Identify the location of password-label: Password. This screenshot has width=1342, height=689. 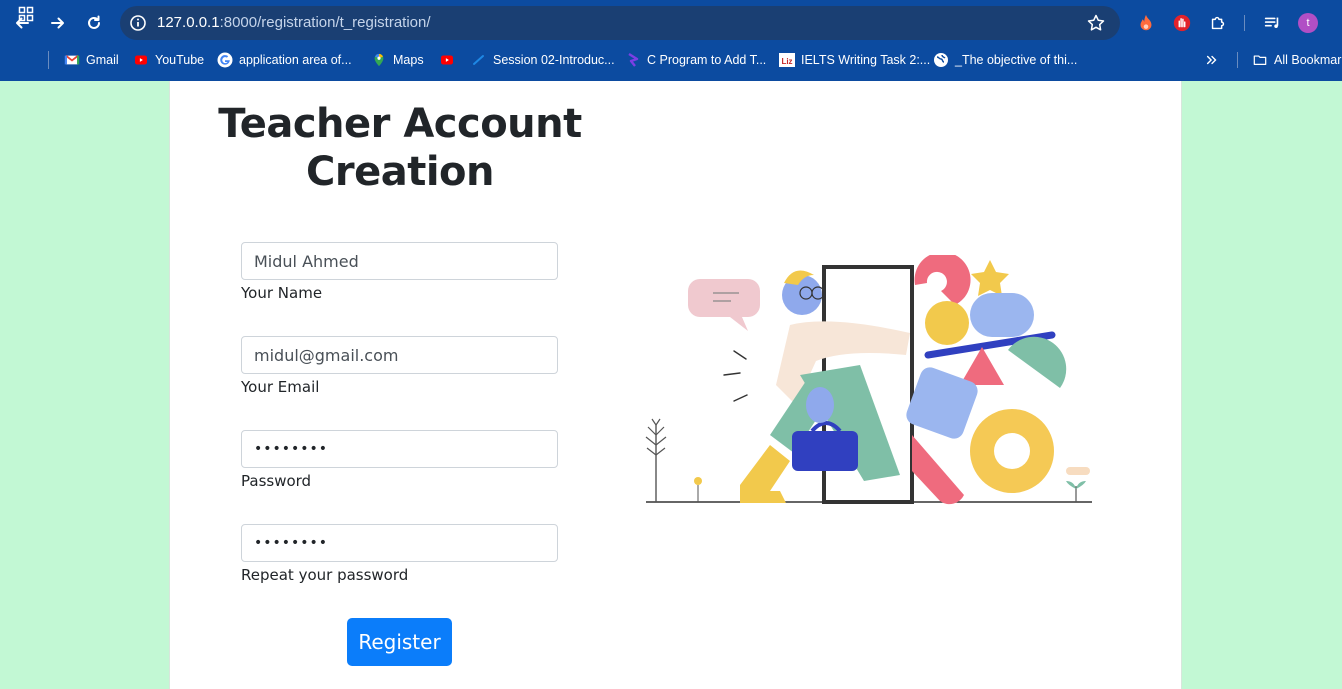
(276, 481).